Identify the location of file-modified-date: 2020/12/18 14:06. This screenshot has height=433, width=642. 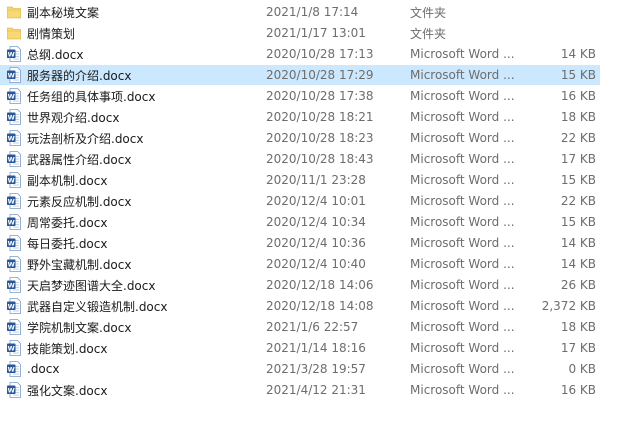
(320, 285).